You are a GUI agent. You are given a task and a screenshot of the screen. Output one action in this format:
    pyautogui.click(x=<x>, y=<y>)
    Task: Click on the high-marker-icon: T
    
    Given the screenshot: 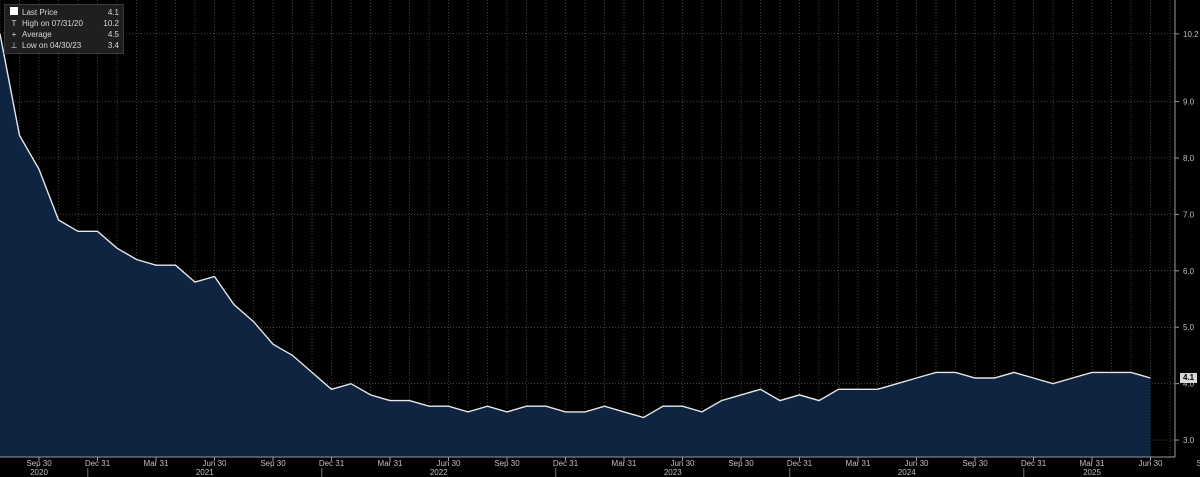 What is the action you would take?
    pyautogui.click(x=14, y=23)
    